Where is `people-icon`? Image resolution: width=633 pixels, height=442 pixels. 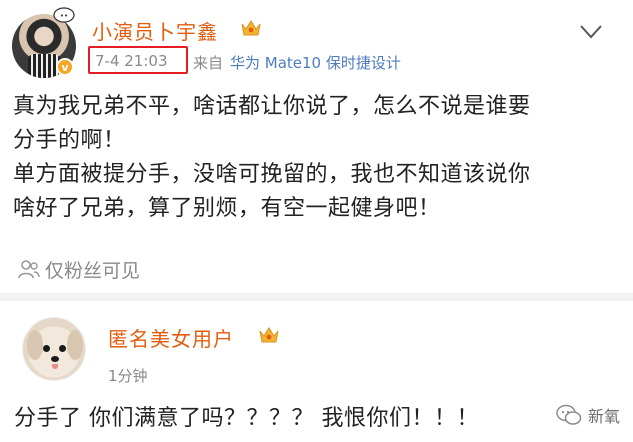 people-icon is located at coordinates (29, 269).